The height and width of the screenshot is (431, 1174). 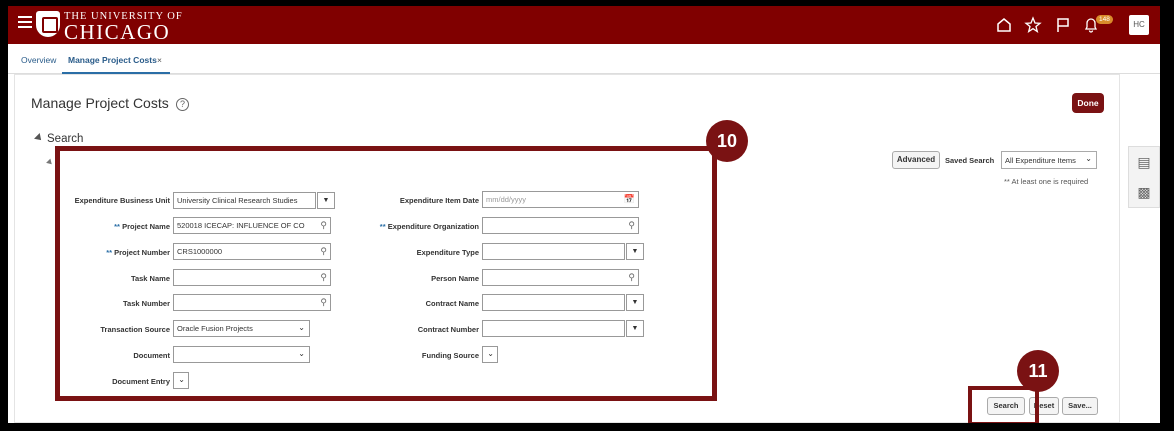 What do you see at coordinates (584, 25) in the screenshot?
I see `global-header: THE UNIVERSITY OF CHICAGO 148 HC` at bounding box center [584, 25].